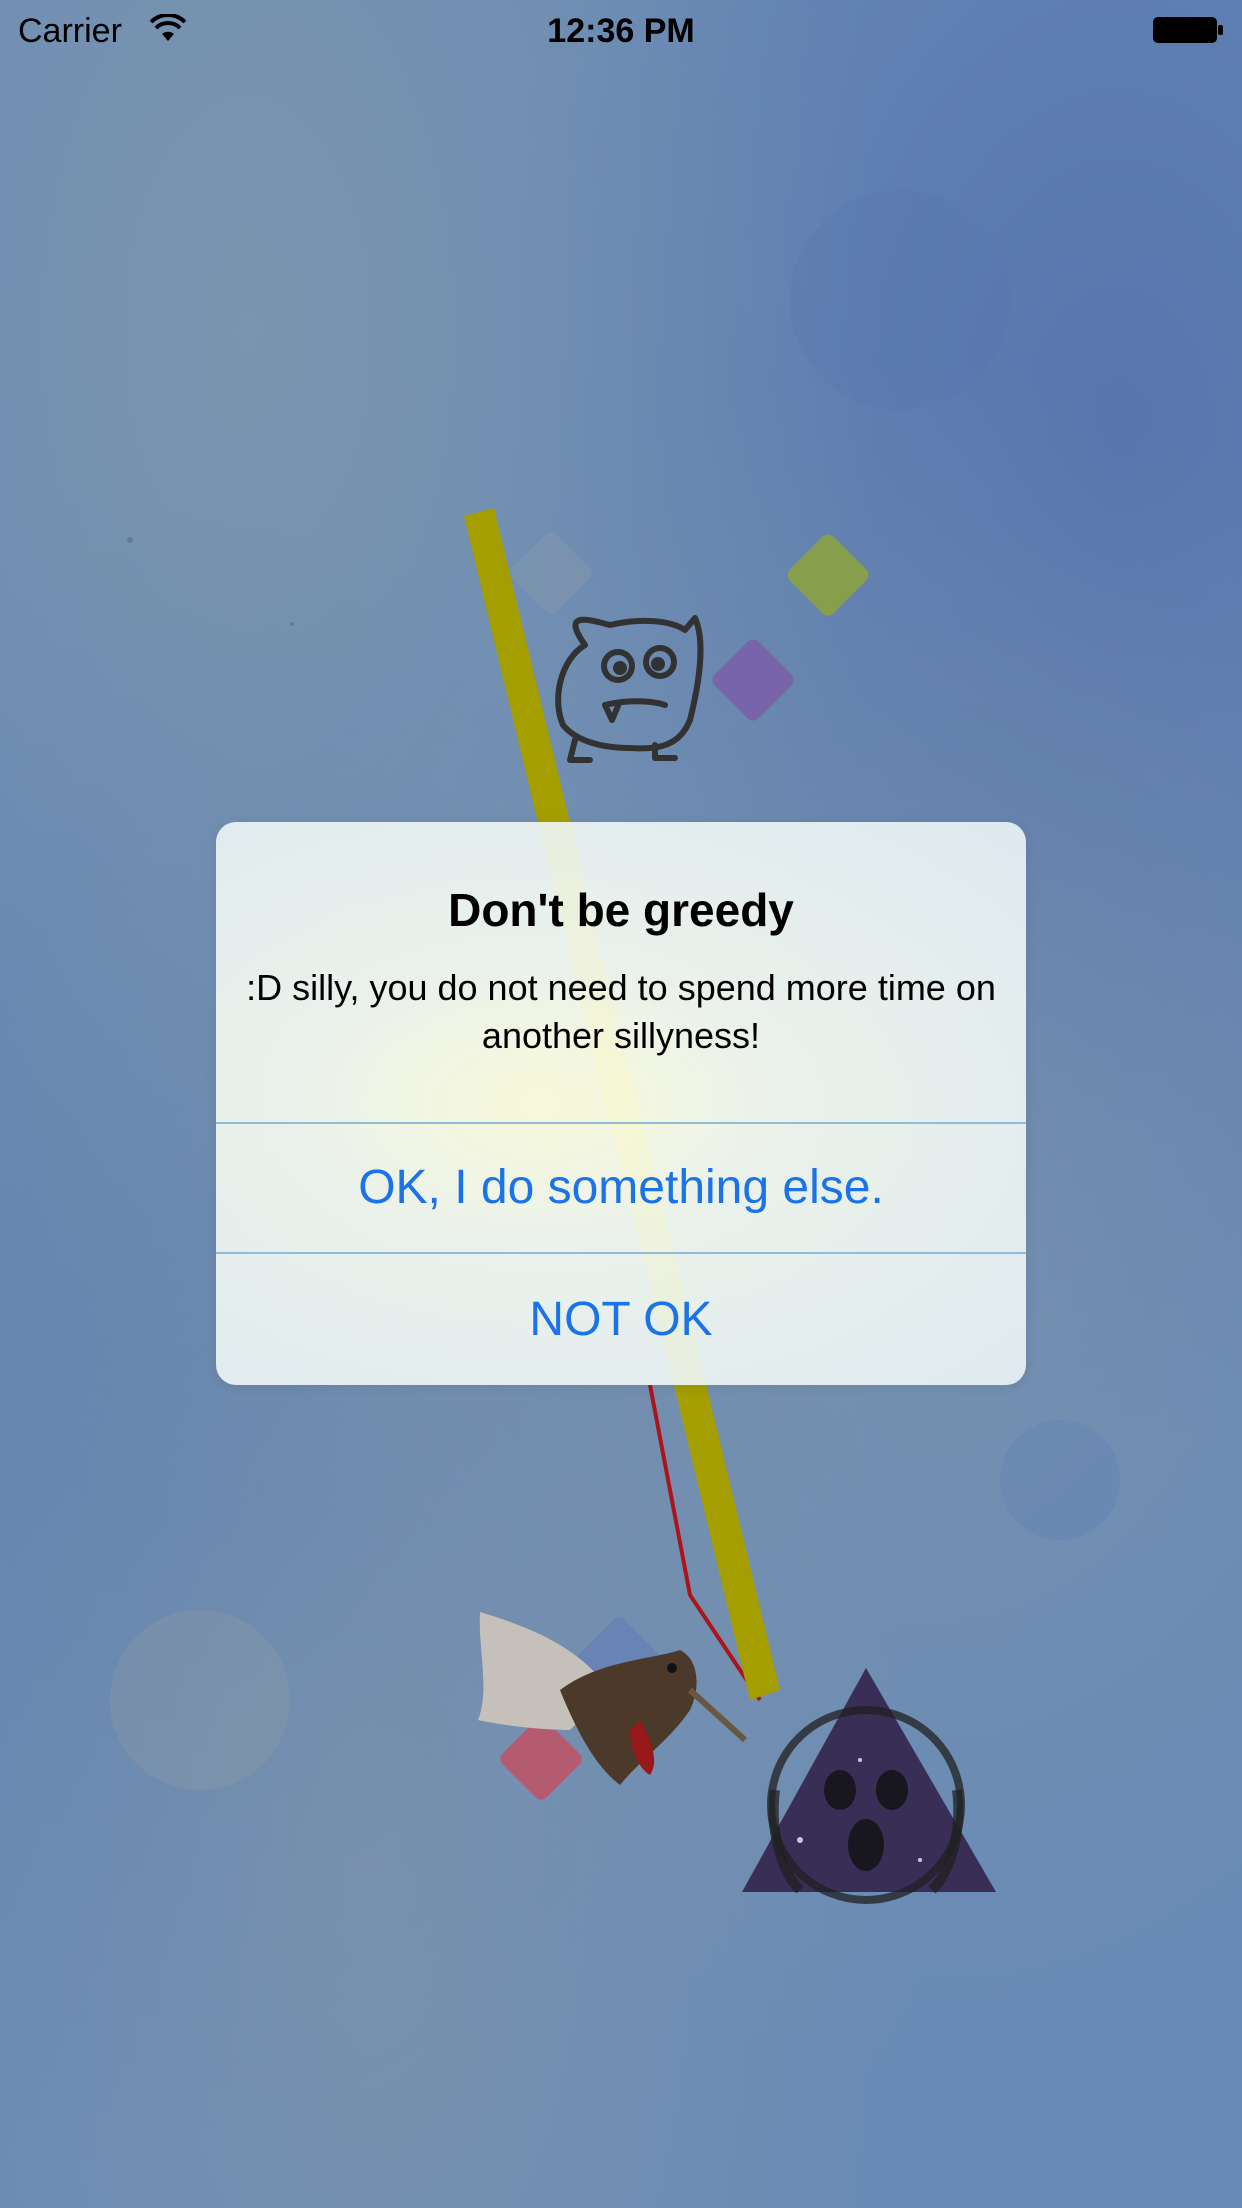 The width and height of the screenshot is (1242, 2208). Describe the element at coordinates (621, 910) in the screenshot. I see `alert-title: Don't be greedy` at that location.